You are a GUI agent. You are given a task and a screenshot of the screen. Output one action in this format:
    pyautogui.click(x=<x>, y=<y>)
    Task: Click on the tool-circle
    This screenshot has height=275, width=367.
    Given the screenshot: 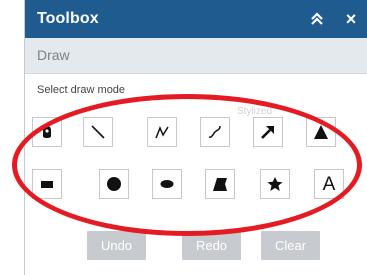 What is the action you would take?
    pyautogui.click(x=114, y=184)
    